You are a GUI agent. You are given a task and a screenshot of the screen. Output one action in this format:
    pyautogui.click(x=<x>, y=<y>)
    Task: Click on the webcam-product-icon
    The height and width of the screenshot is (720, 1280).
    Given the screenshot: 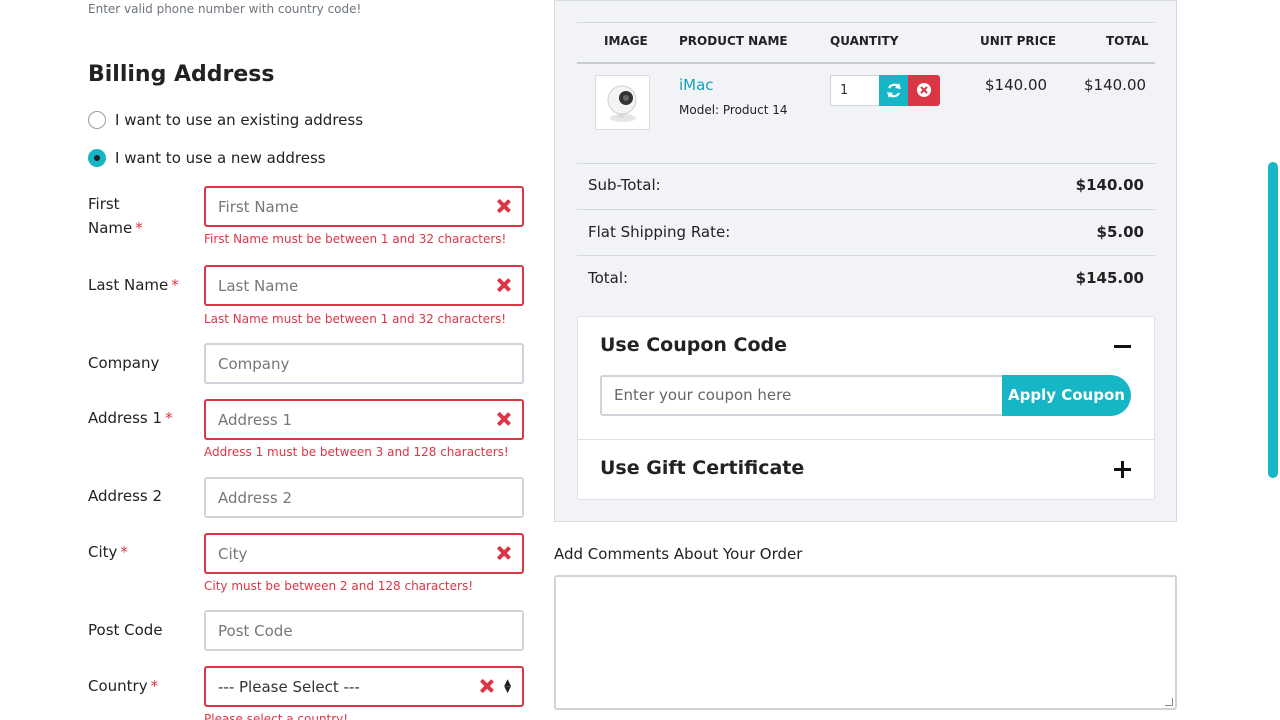 What is the action you would take?
    pyautogui.click(x=622, y=103)
    